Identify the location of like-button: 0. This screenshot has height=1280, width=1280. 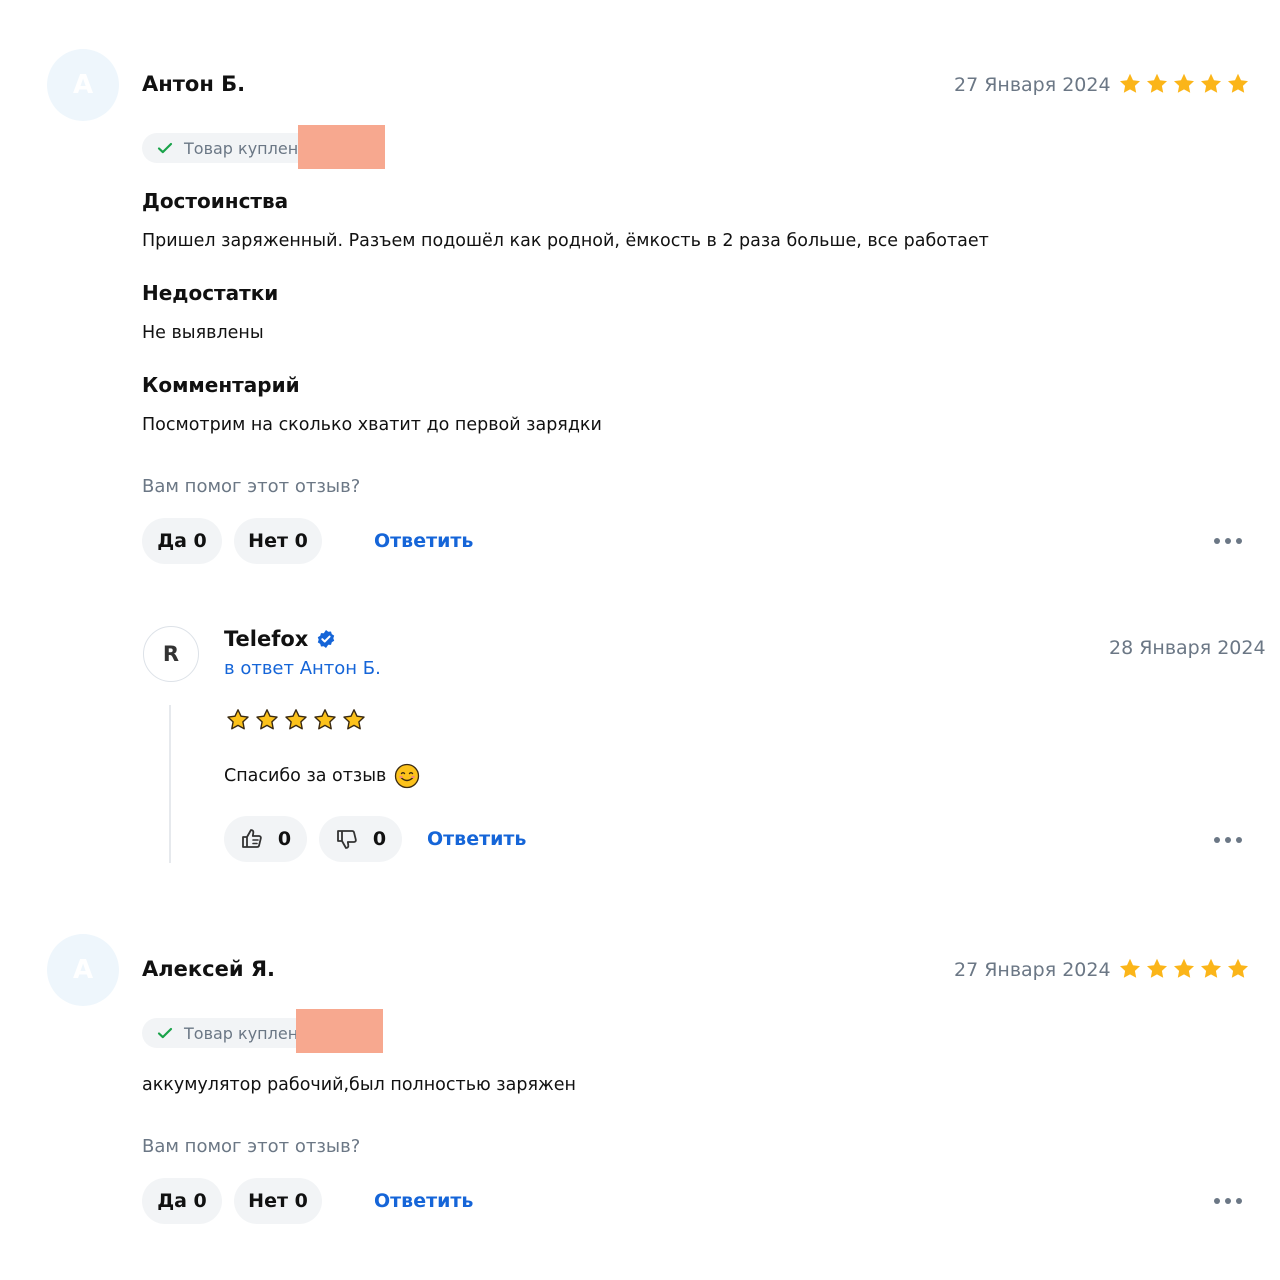
(265, 839).